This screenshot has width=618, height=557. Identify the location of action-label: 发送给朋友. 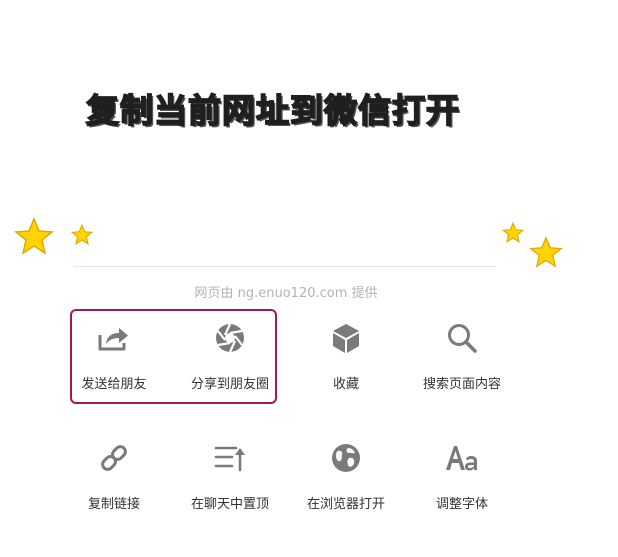
(114, 384).